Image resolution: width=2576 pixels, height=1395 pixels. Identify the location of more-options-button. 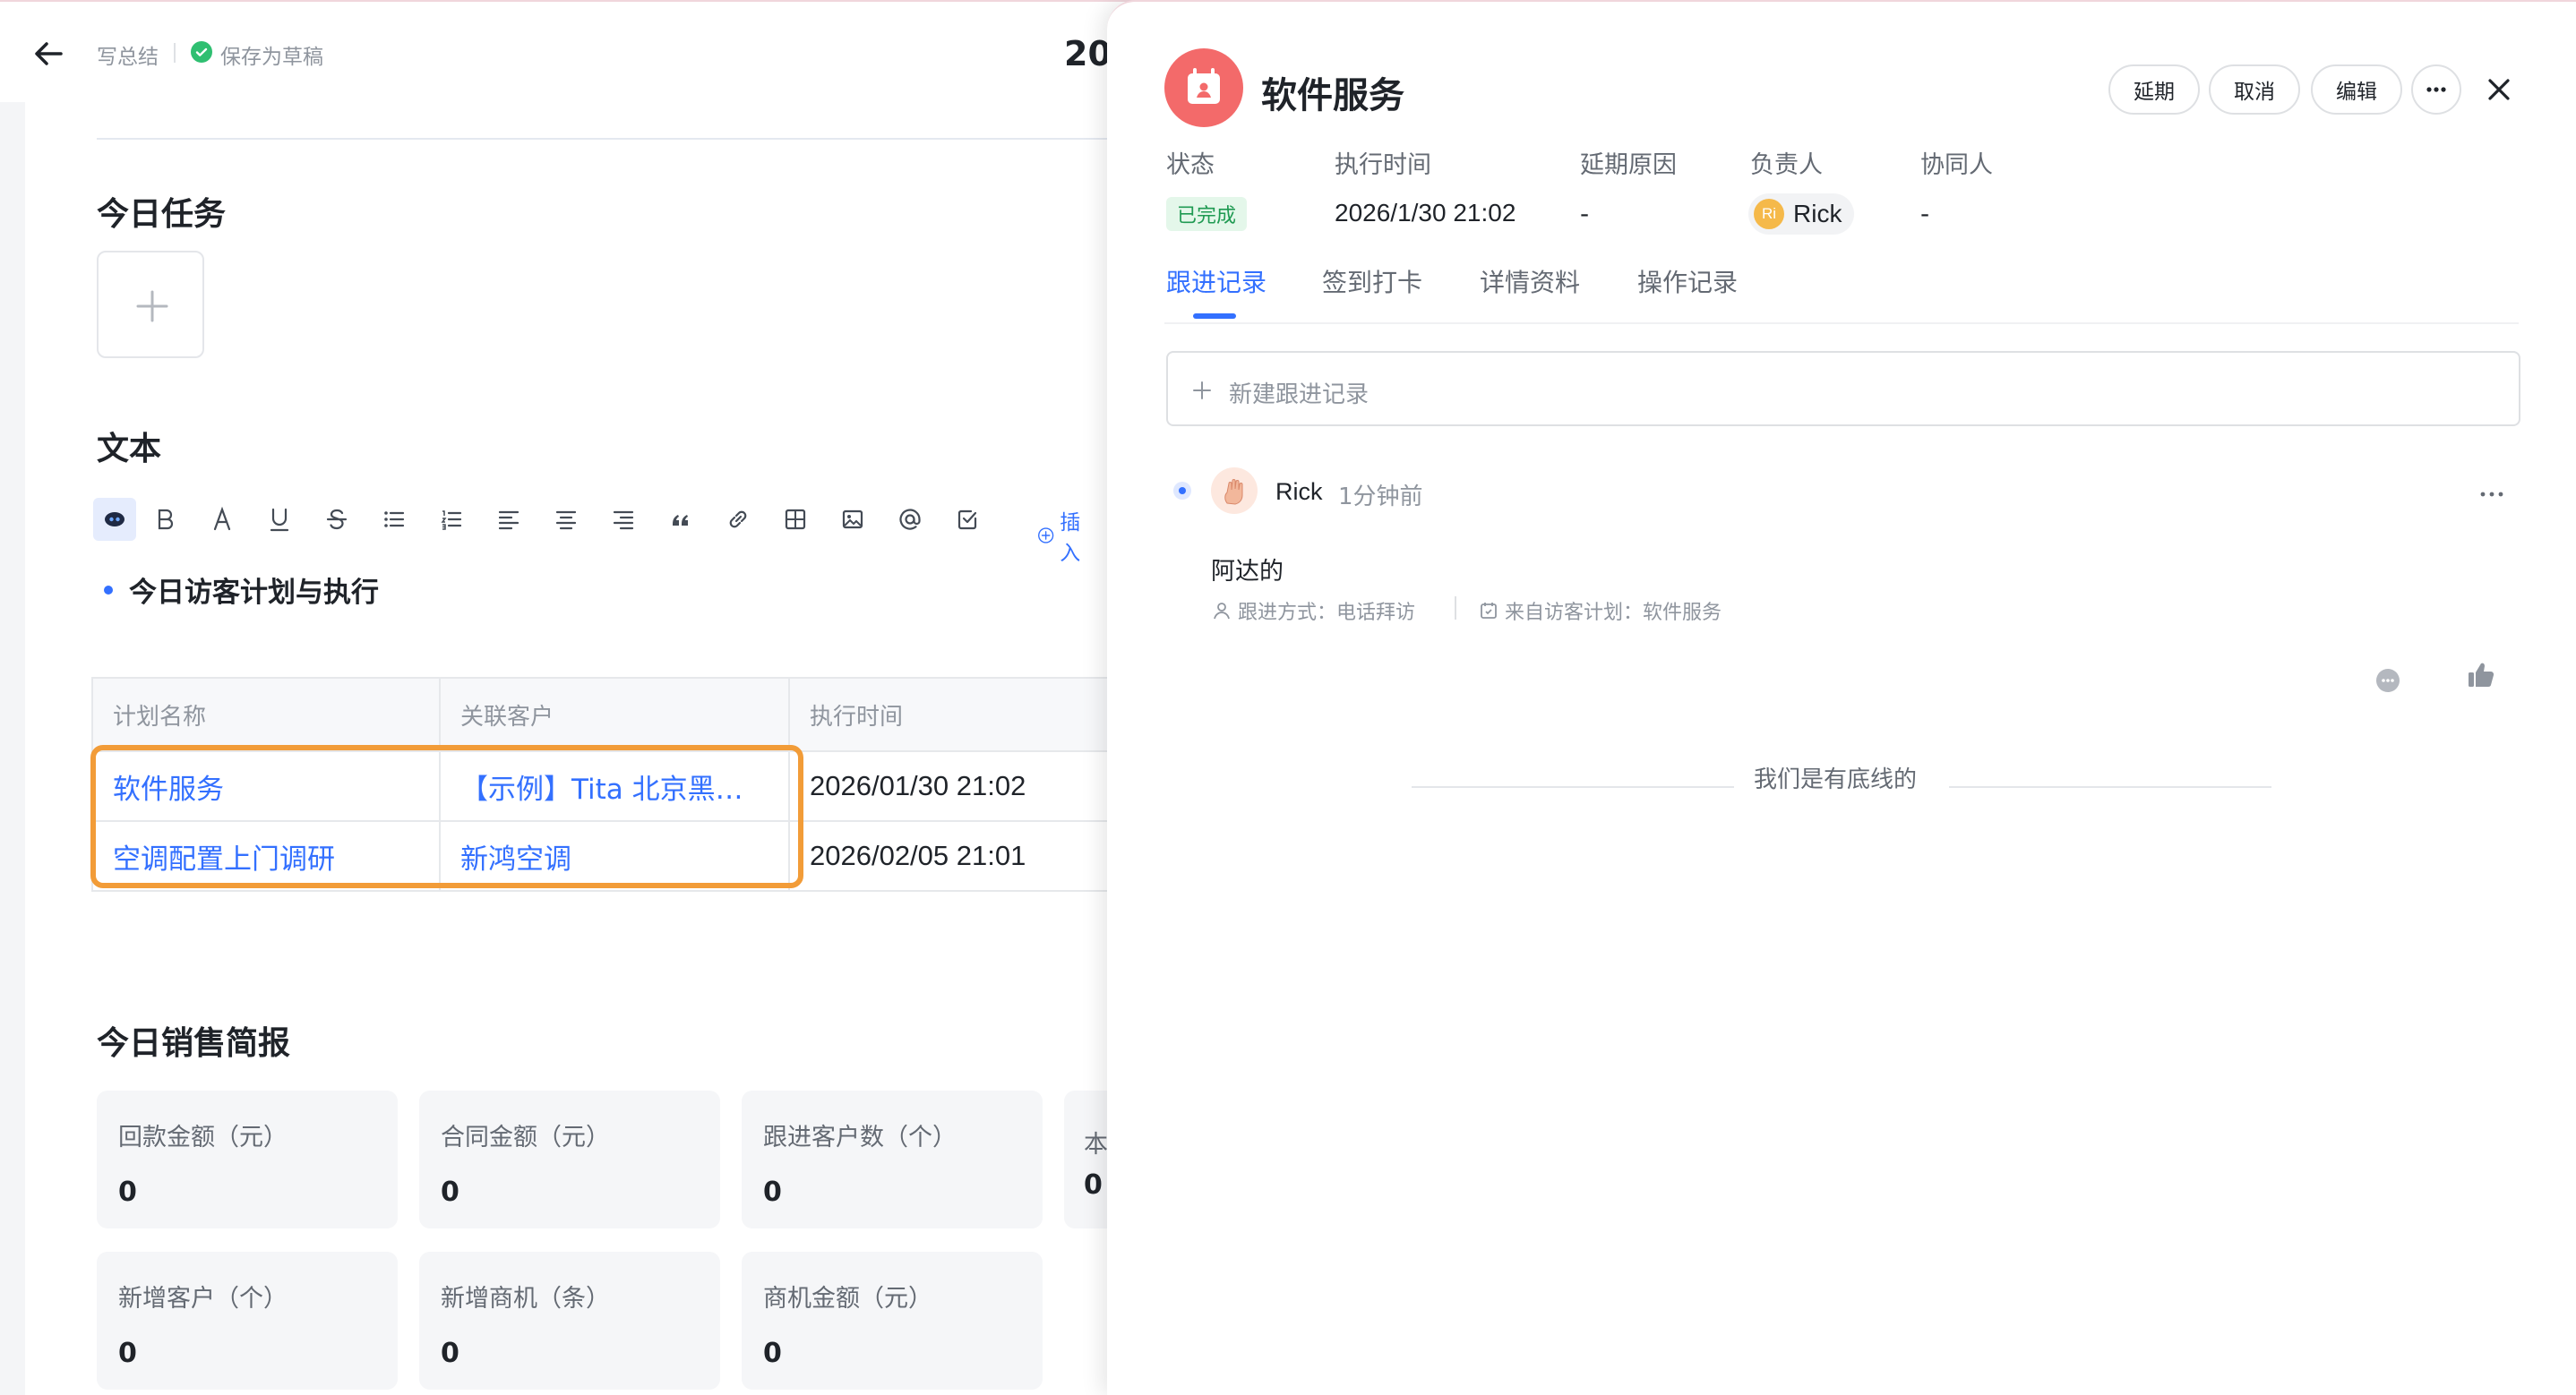
(2436, 89).